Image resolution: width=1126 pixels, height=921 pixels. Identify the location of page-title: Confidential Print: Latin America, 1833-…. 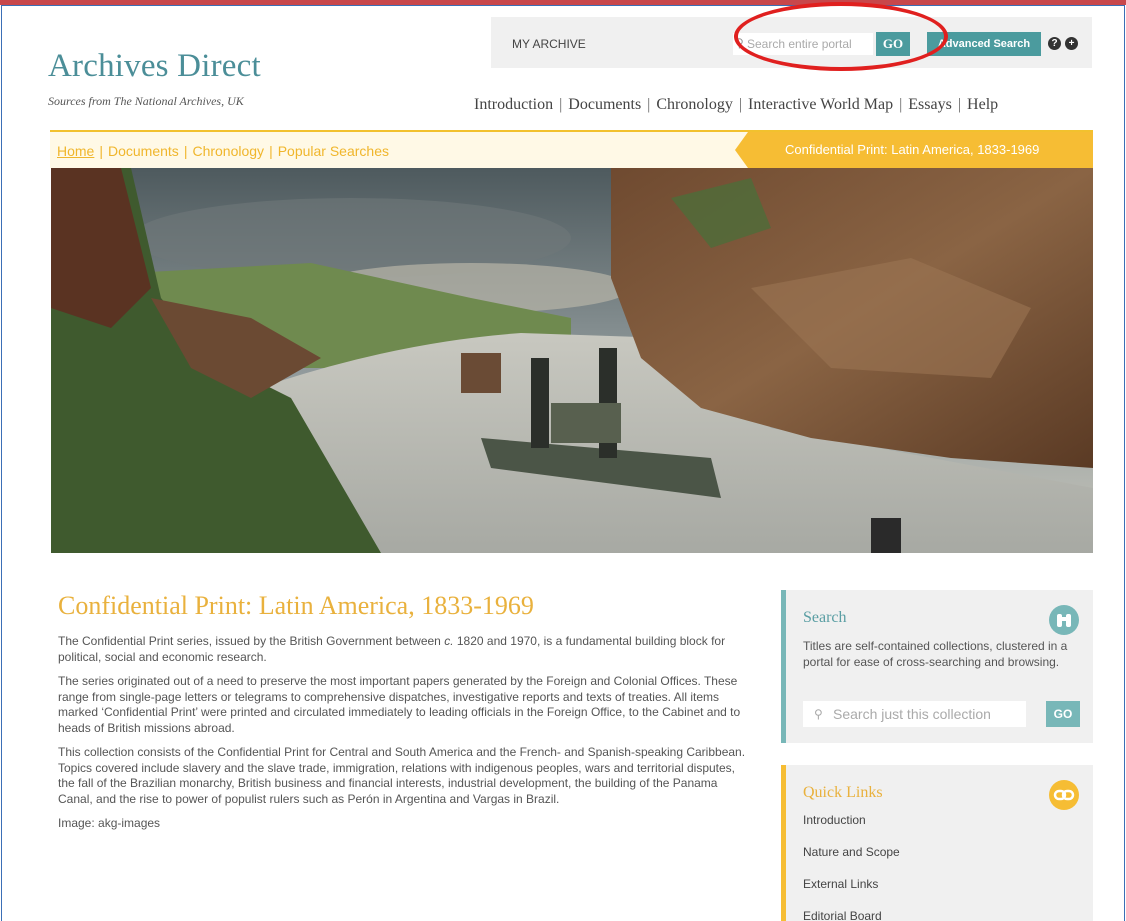
(296, 605).